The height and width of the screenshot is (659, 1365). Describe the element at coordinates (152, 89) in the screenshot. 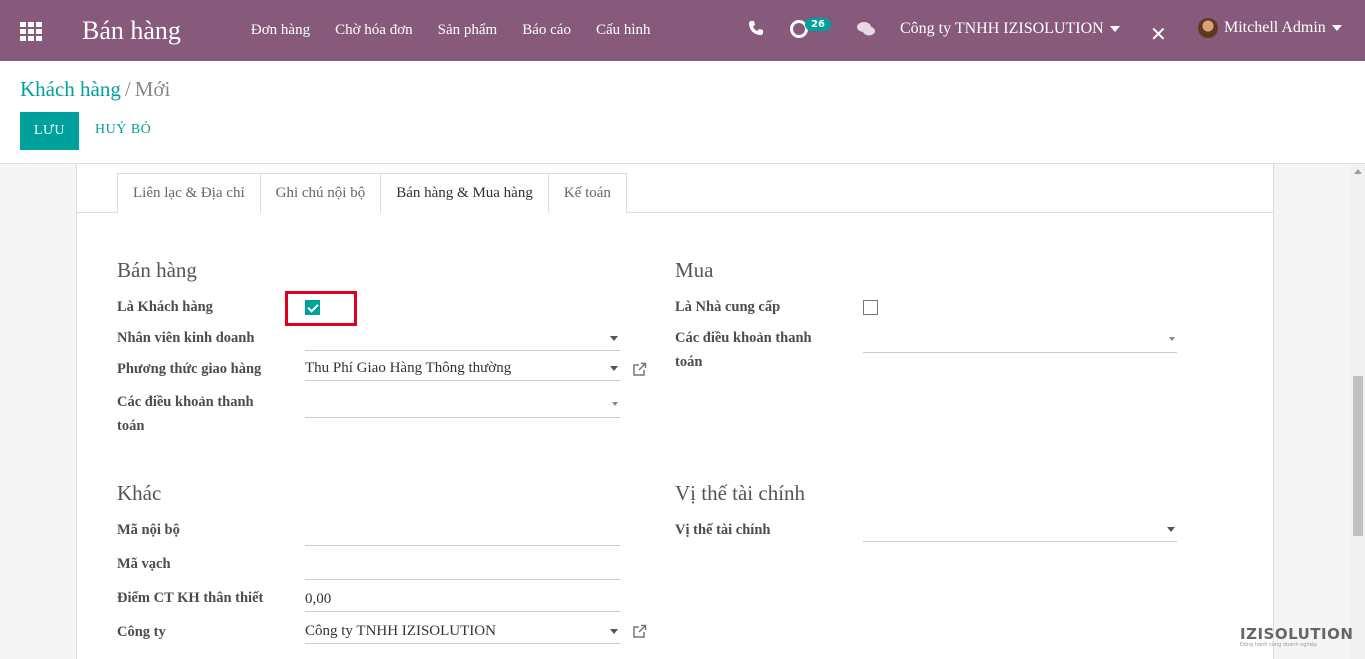

I see `breadcrumb-current: Mới` at that location.